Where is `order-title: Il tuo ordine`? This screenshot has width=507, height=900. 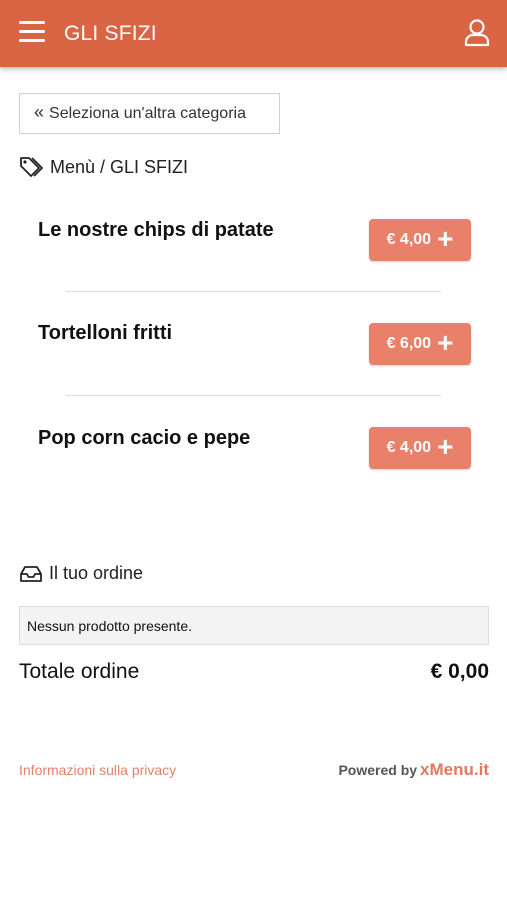 order-title: Il tuo ordine is located at coordinates (96, 573).